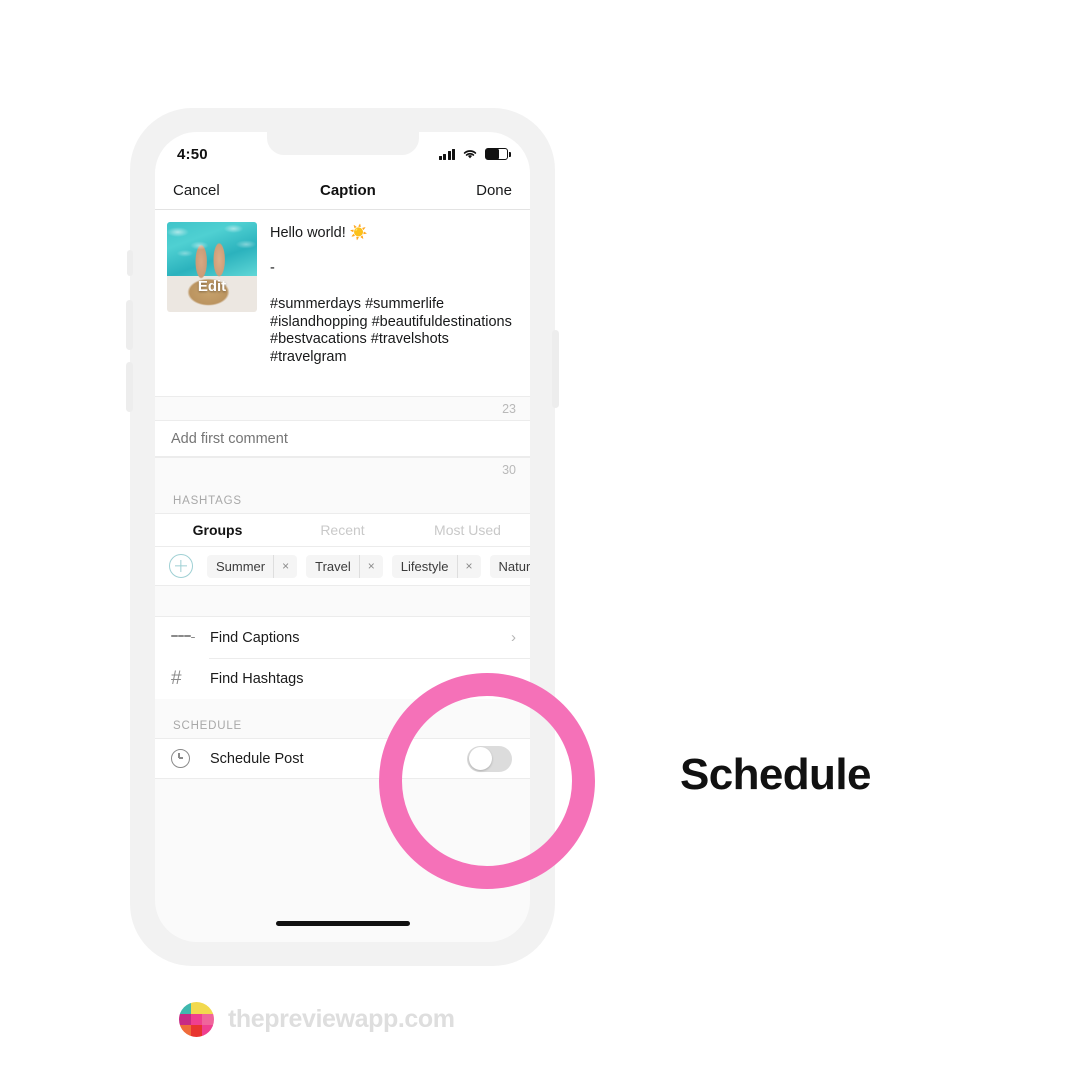  I want to click on cancel-button: Cancel, so click(196, 190).